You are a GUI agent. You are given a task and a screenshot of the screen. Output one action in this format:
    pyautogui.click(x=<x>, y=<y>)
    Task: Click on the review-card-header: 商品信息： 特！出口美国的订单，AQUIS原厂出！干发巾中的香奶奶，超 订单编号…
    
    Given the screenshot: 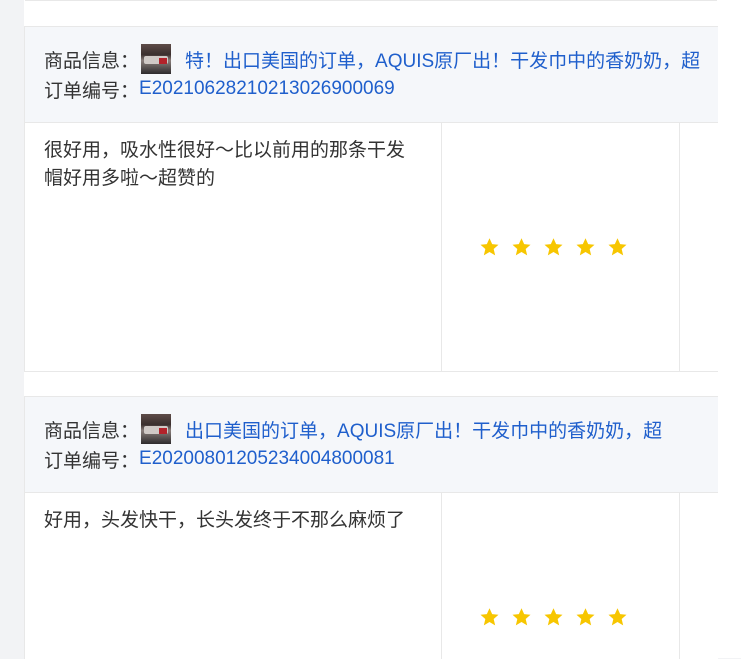 What is the action you would take?
    pyautogui.click(x=371, y=75)
    